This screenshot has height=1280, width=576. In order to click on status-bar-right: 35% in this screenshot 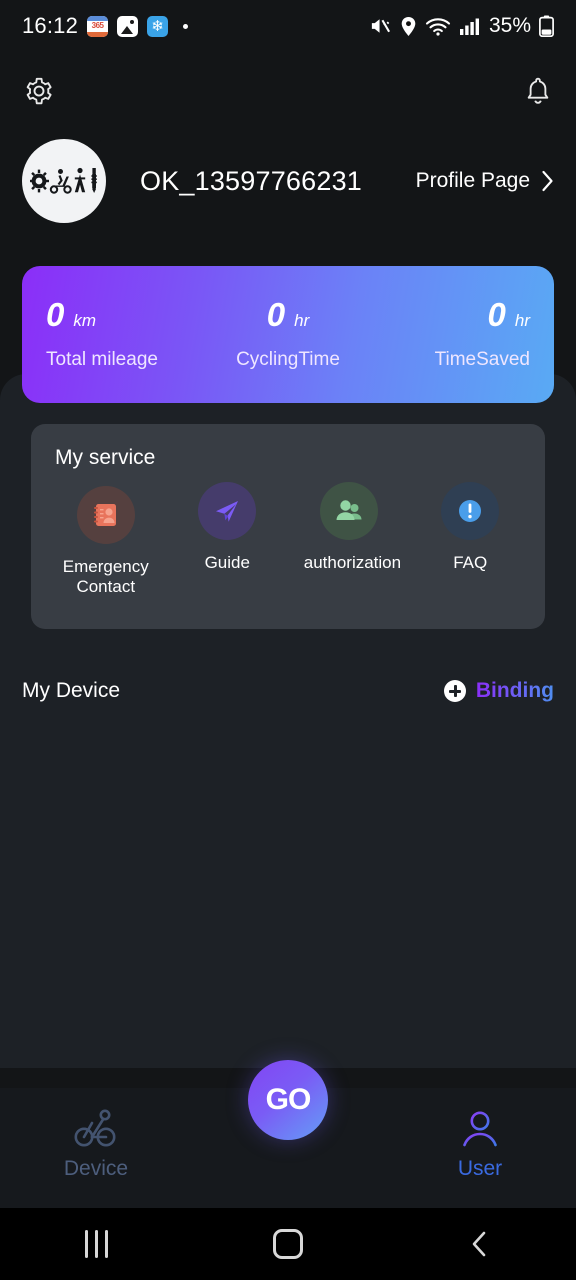, I will do `click(461, 26)`.